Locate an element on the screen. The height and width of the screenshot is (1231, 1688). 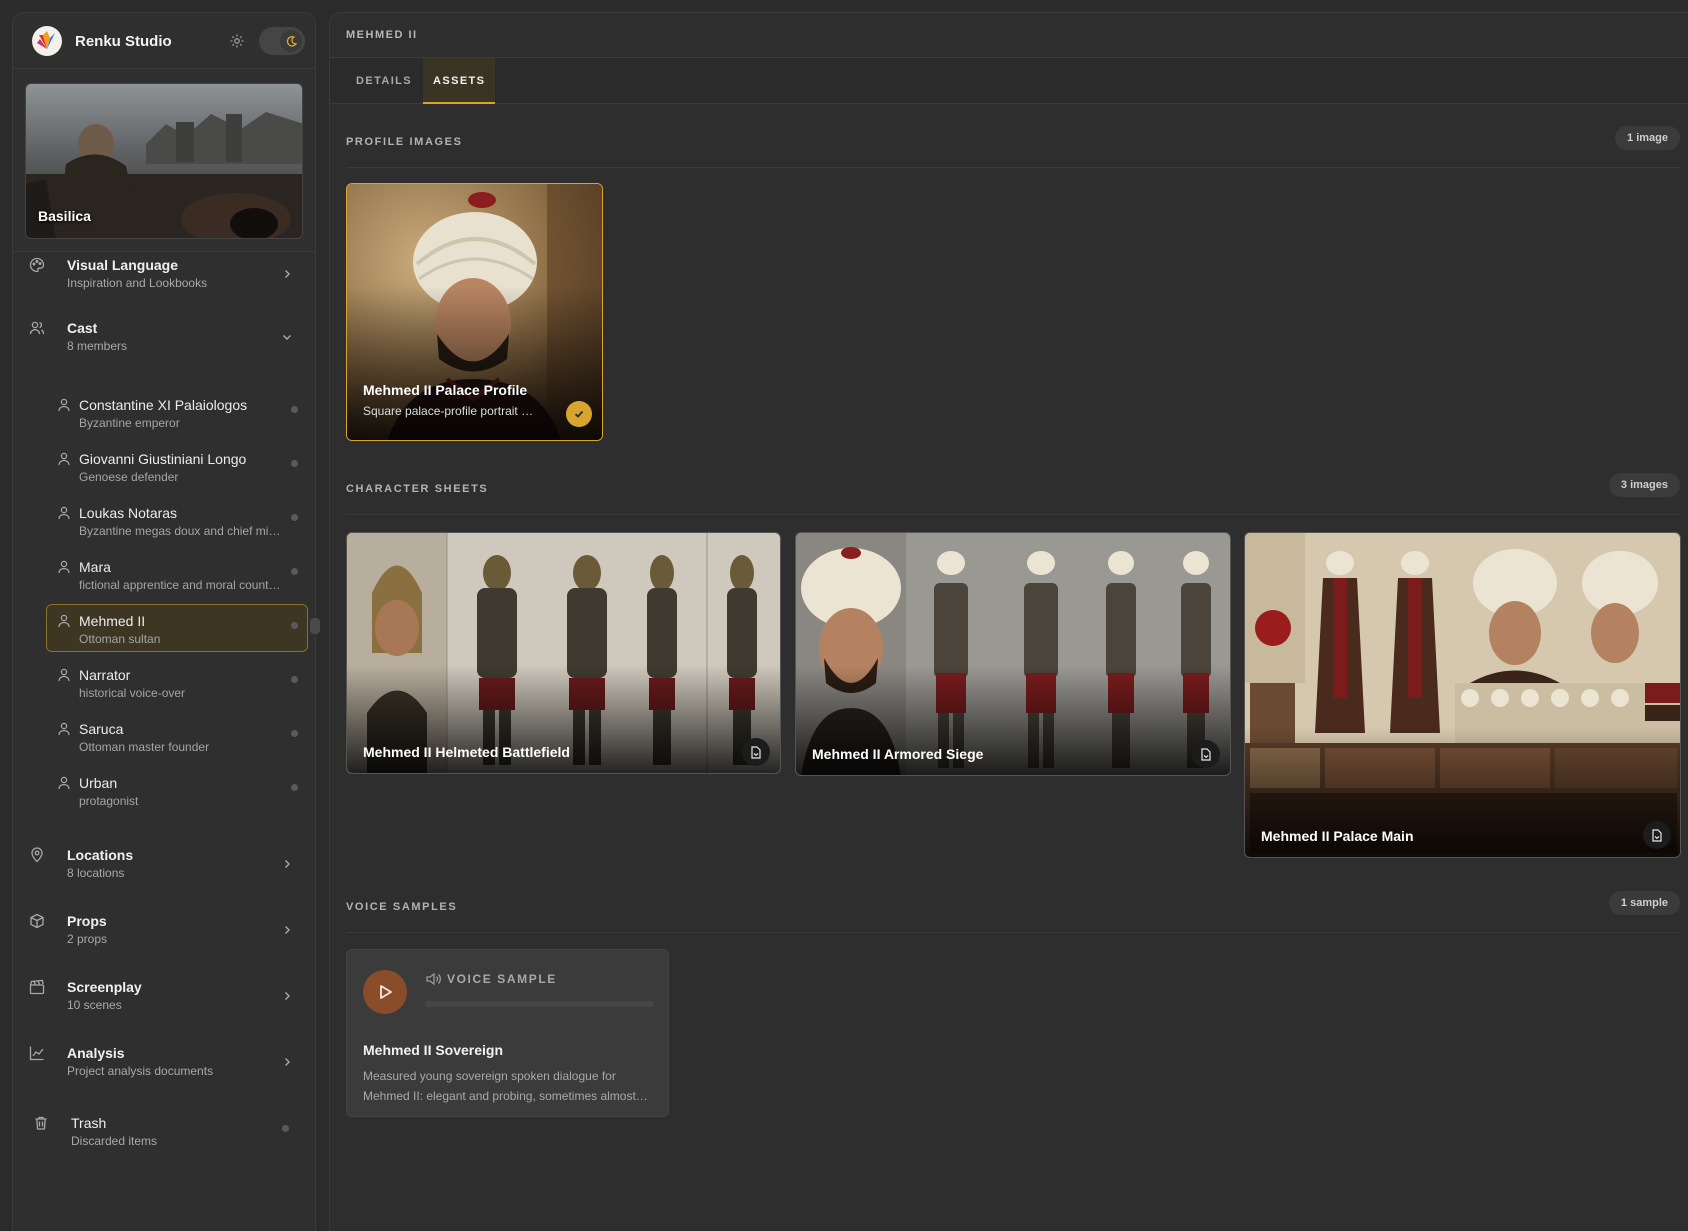
section-heading-character-sheets: CHARACTER SHEETS is located at coordinates (417, 489).